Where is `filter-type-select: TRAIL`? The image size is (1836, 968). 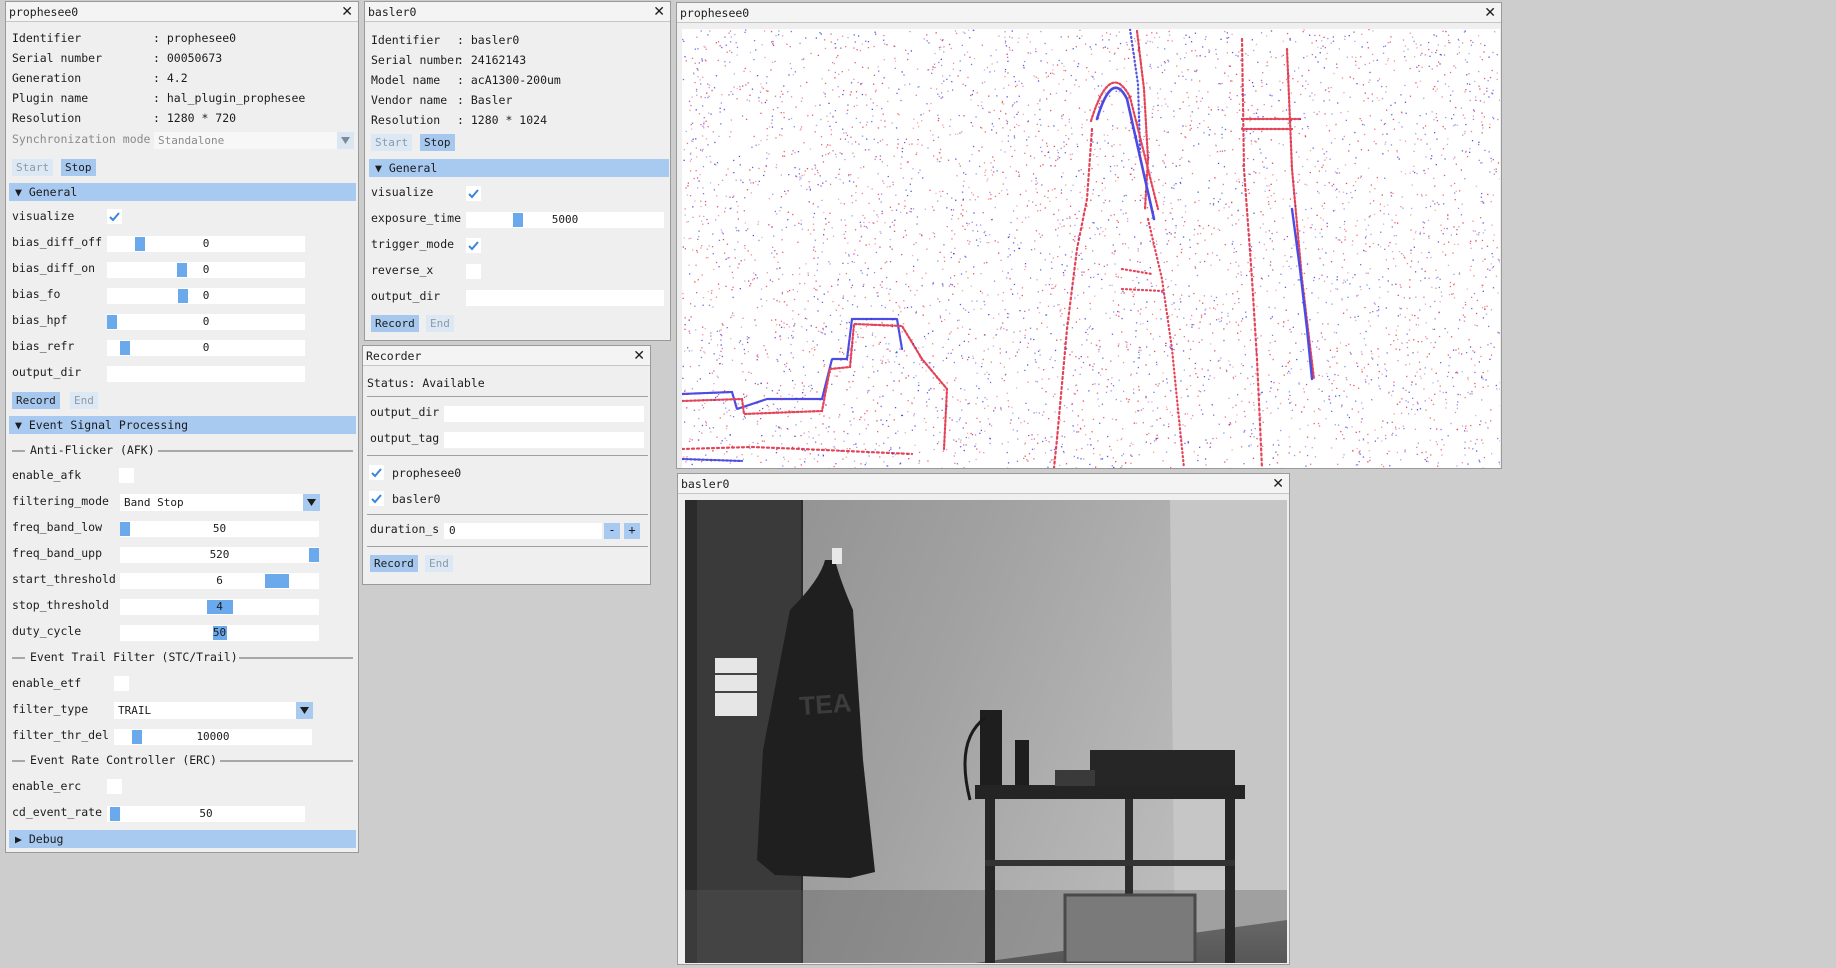
filter-type-select: TRAIL is located at coordinates (213, 710).